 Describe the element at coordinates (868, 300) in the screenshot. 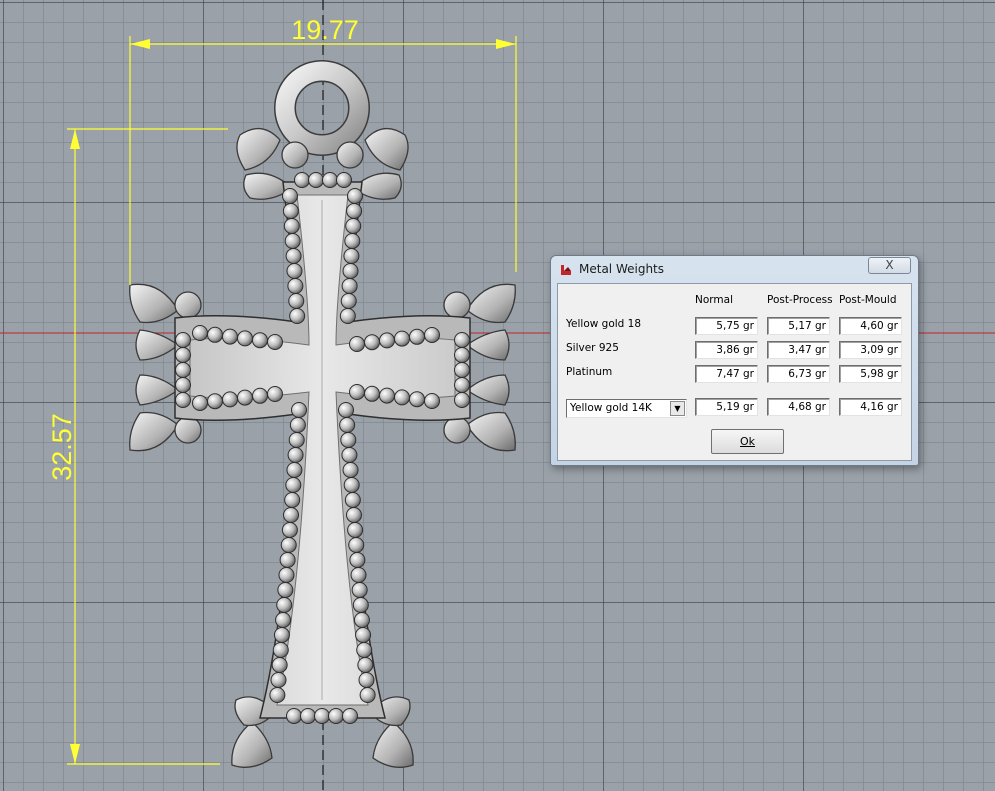

I see `column-header-post-mould: Post-Mould` at that location.